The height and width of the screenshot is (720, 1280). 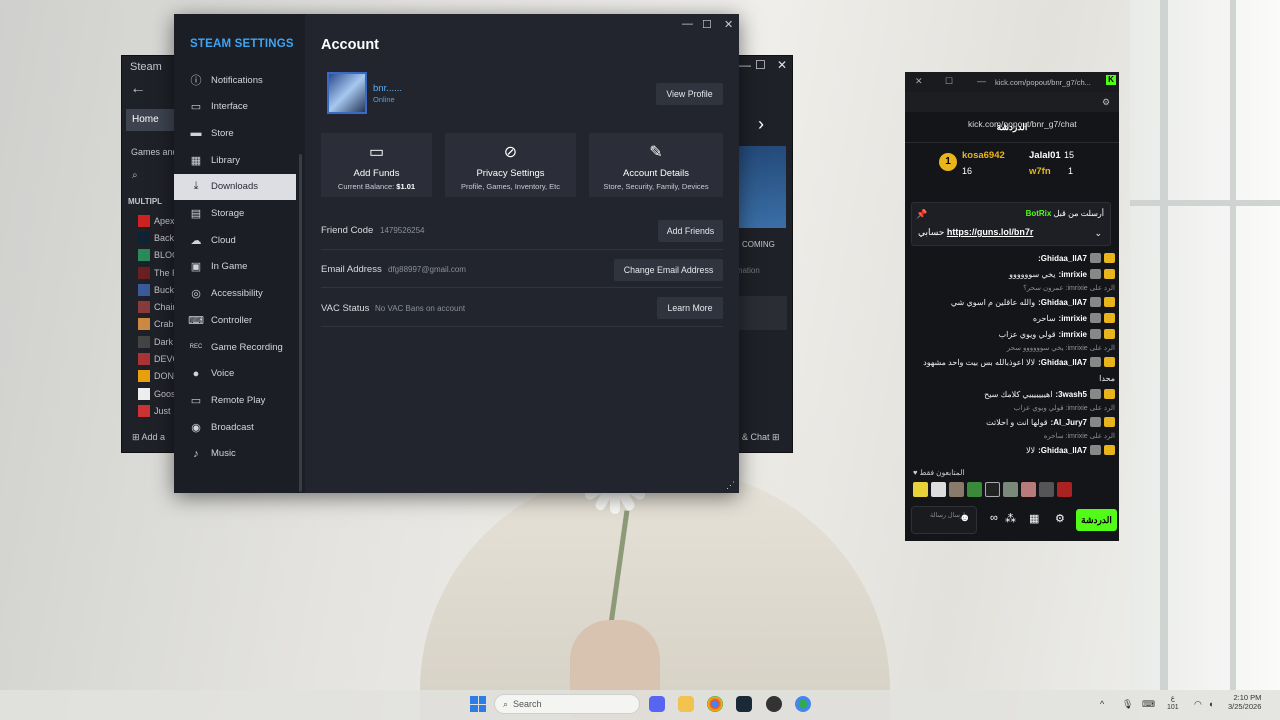 I want to click on site-settings-icon: ⚙, so click(x=1106, y=102).